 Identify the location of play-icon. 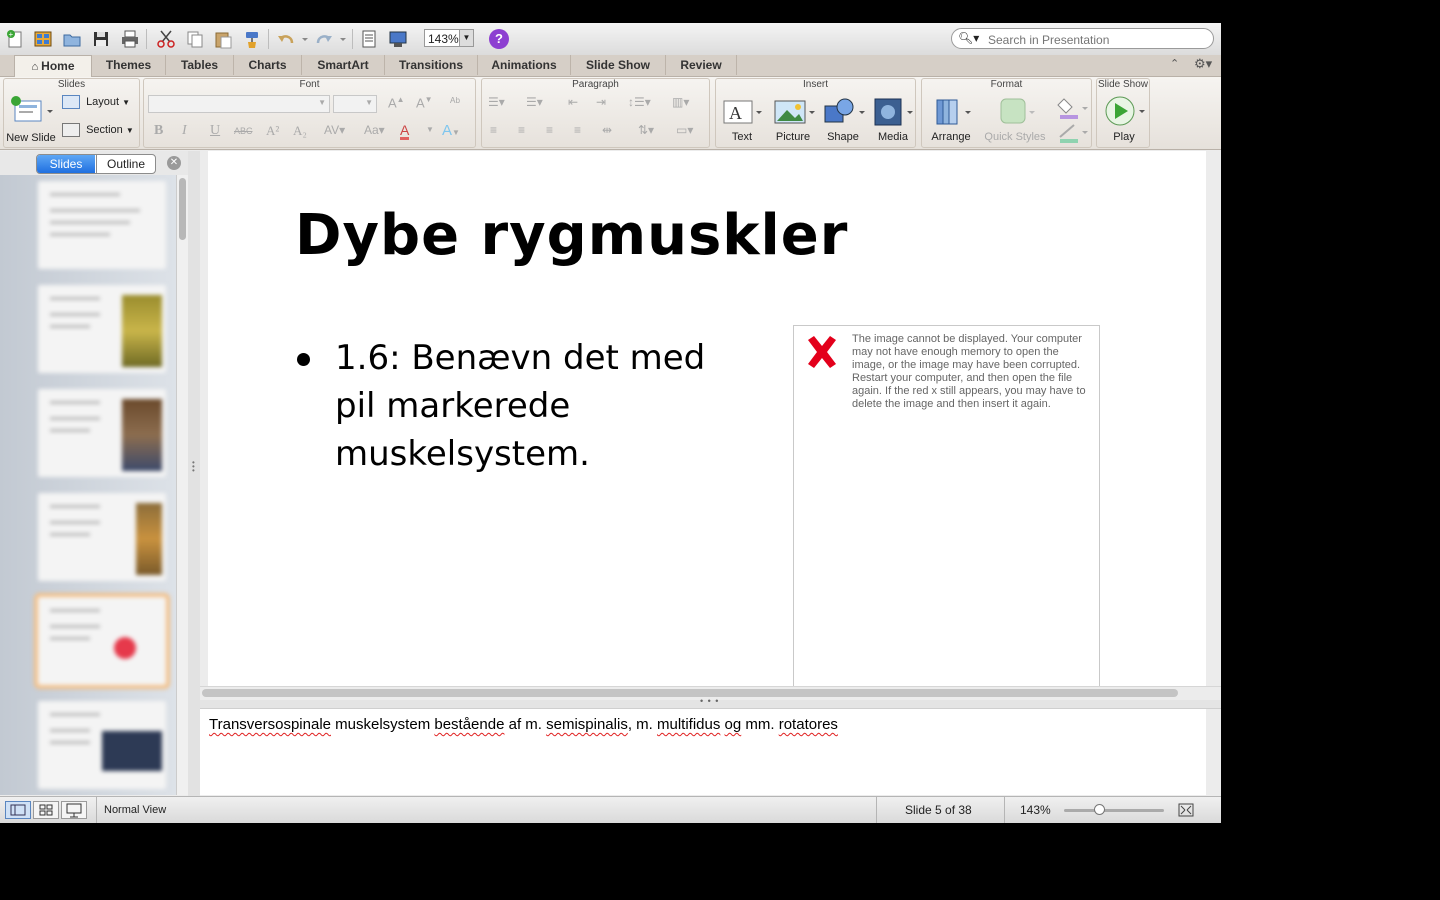
(1125, 111).